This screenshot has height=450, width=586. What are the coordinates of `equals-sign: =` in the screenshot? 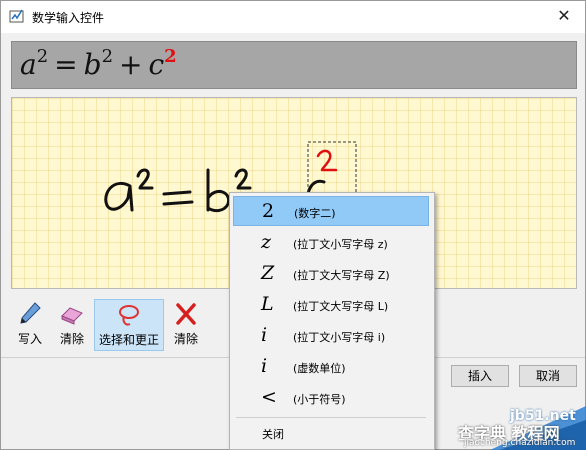 It's located at (66, 64).